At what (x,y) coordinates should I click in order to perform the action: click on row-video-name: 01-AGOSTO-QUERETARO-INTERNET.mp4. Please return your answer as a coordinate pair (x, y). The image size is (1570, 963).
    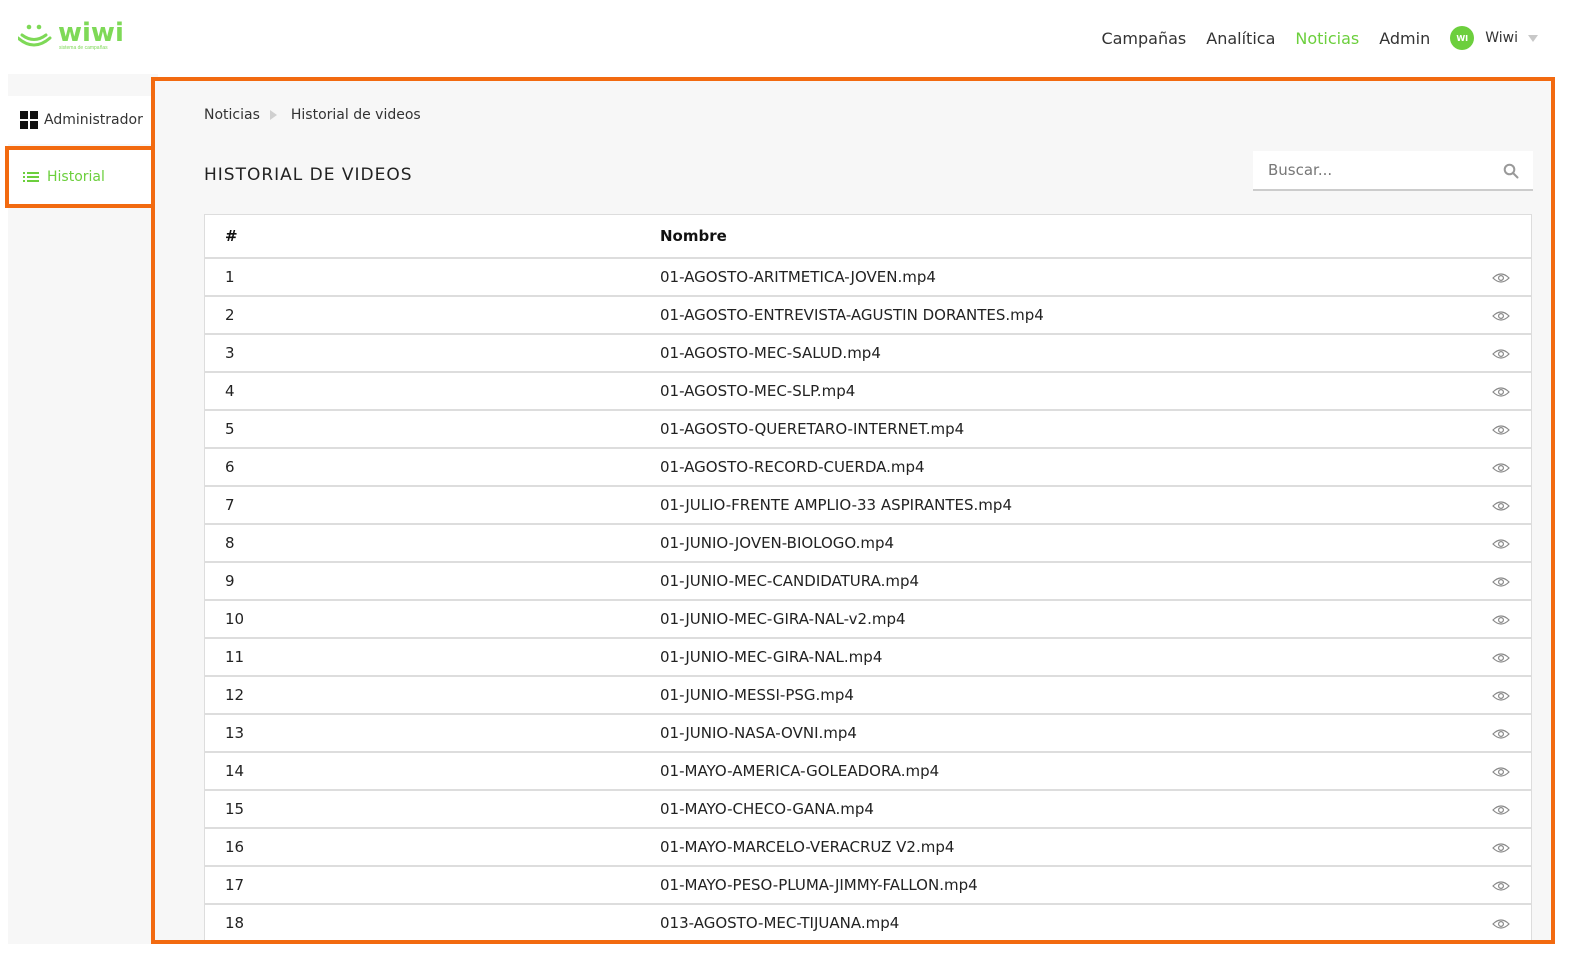
    Looking at the image, I should click on (1065, 429).